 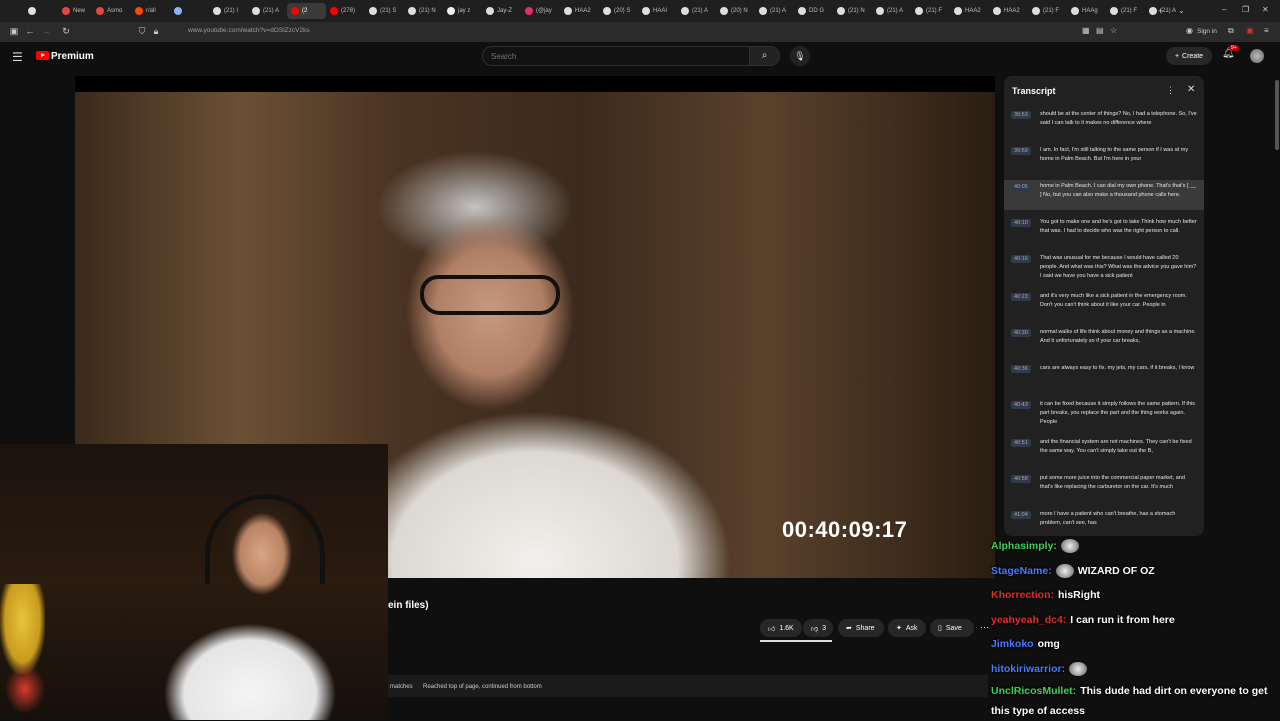 I want to click on account-icon: ◉, so click(x=1189, y=30).